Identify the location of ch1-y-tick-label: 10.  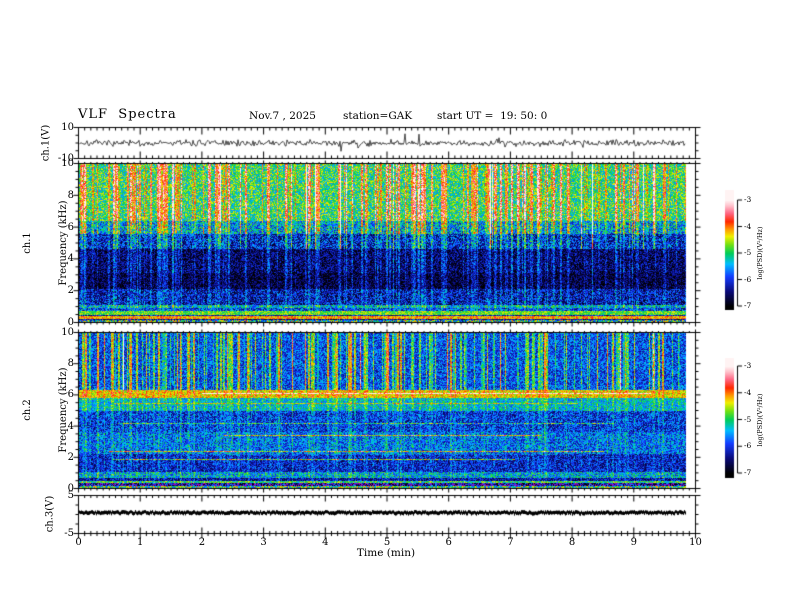
(67, 127).